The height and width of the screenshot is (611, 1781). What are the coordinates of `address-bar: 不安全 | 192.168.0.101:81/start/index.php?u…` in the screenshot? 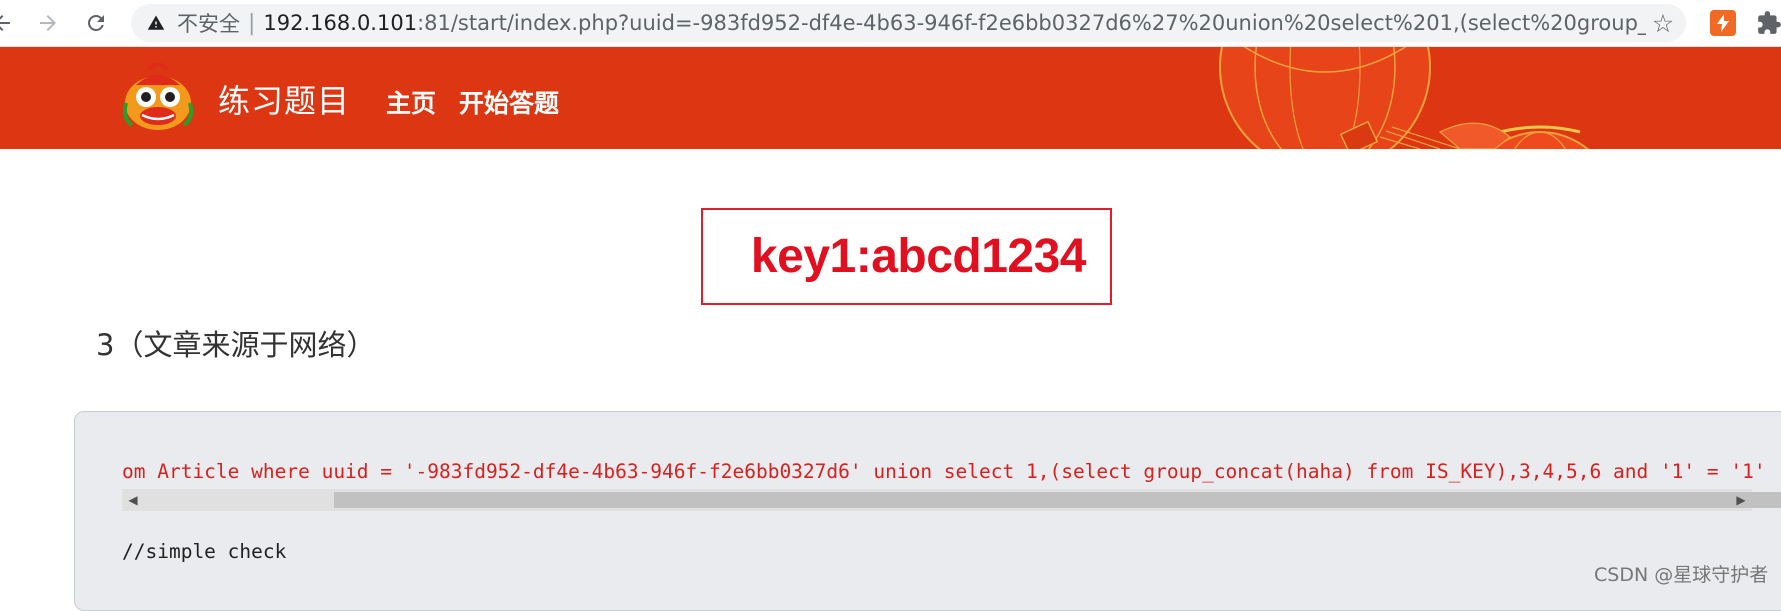 It's located at (908, 23).